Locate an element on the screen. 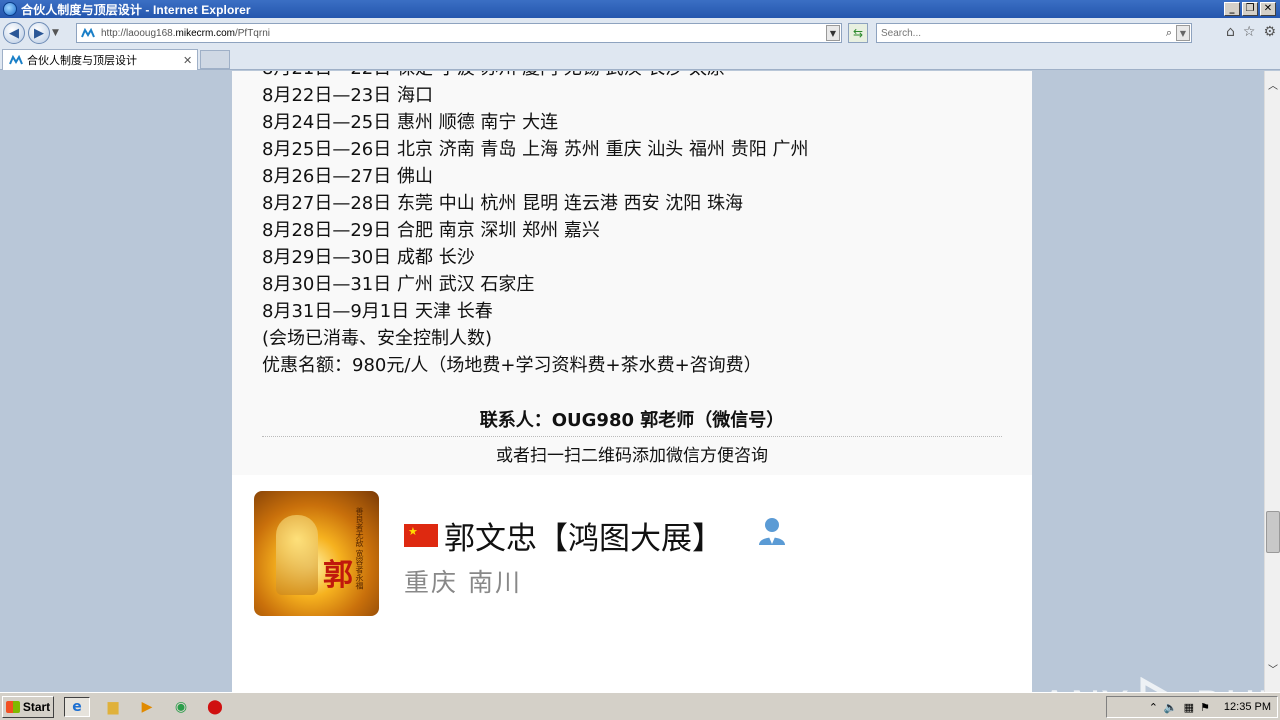 Image resolution: width=1280 pixels, height=720 pixels. taskbar: Start e ▆ ▶ ◉ ⬤ ⌃ 🔈 ▦ ⚑ 12:35 PM is located at coordinates (640, 706).